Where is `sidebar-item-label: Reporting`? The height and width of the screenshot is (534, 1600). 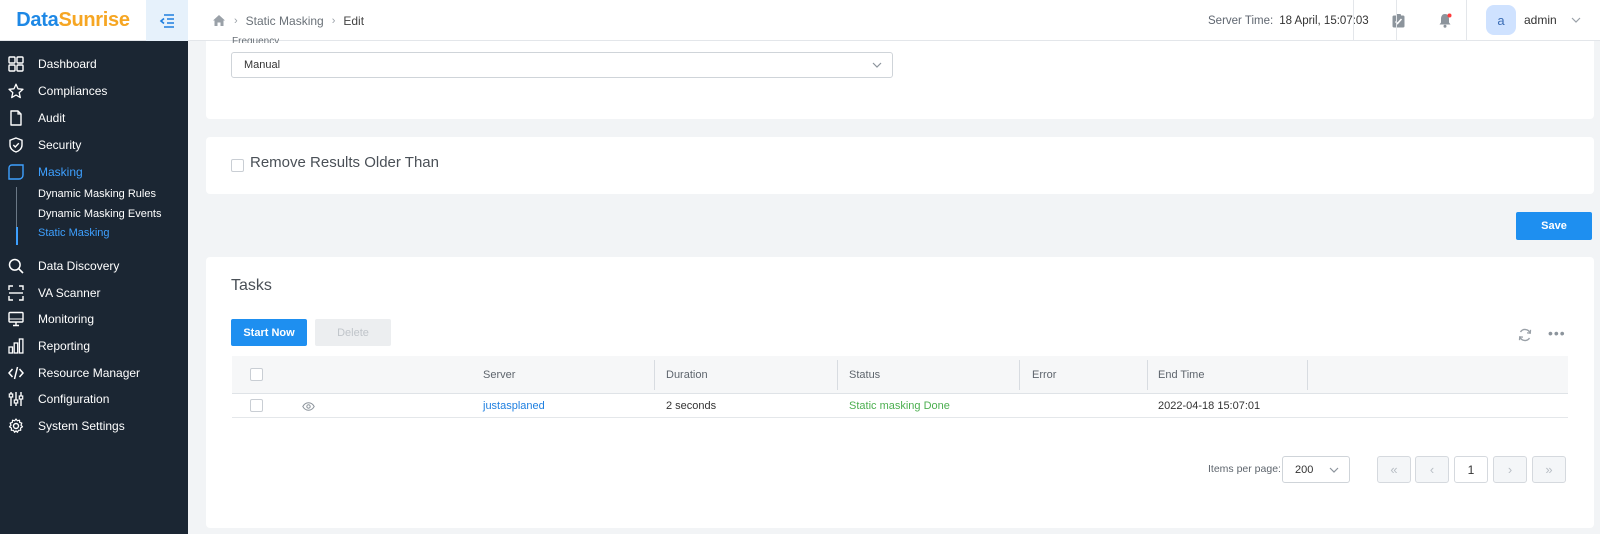
sidebar-item-label: Reporting is located at coordinates (64, 346).